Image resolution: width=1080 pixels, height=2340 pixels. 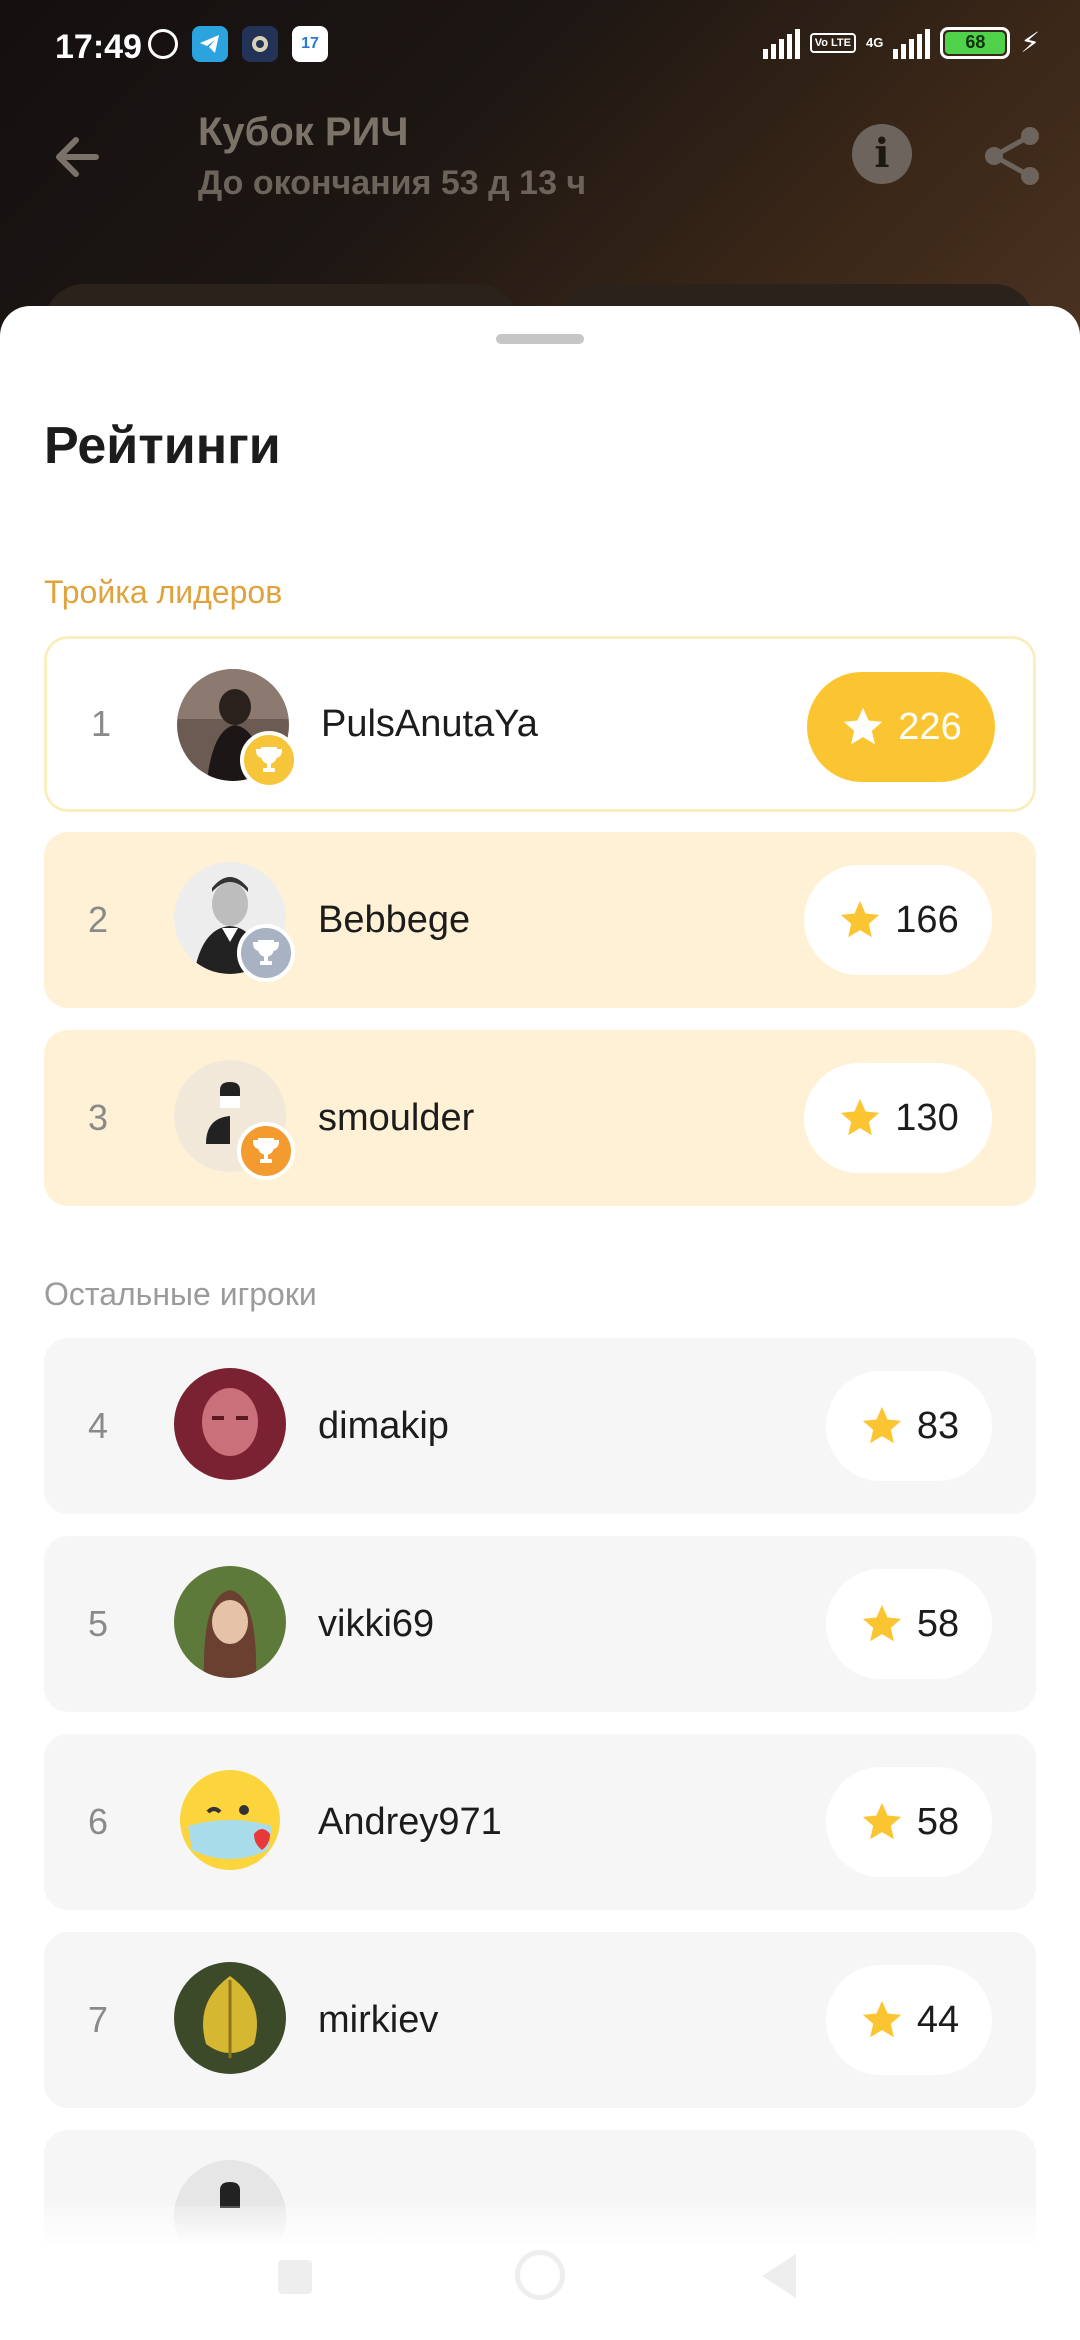 What do you see at coordinates (540, 1426) in the screenshot?
I see `player-row: 4 dimakip 83` at bounding box center [540, 1426].